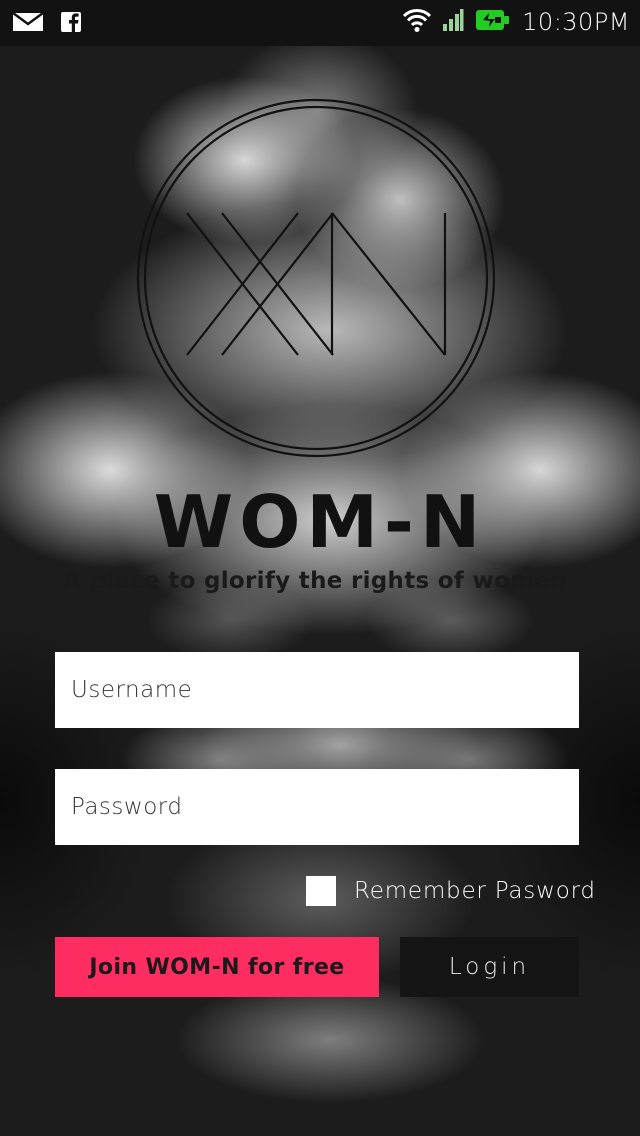 Image resolution: width=640 pixels, height=1136 pixels. What do you see at coordinates (321, 891) in the screenshot?
I see `remember-password-checkbox` at bounding box center [321, 891].